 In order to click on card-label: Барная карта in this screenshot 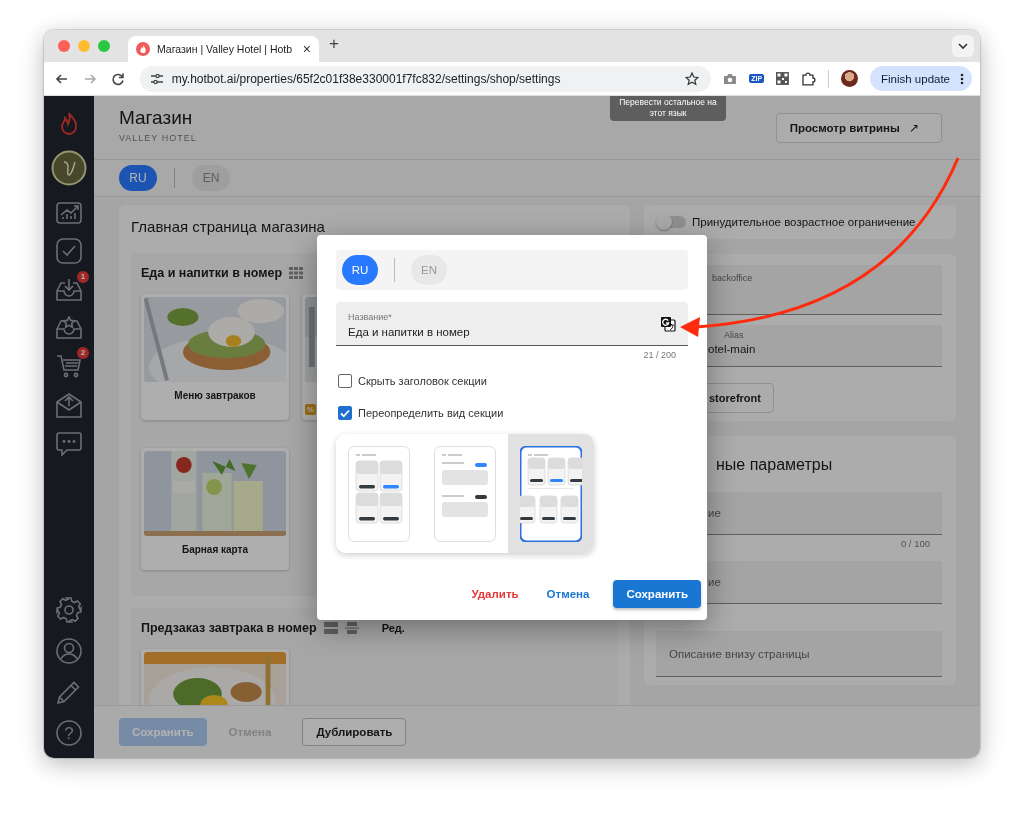, I will do `click(215, 550)`.